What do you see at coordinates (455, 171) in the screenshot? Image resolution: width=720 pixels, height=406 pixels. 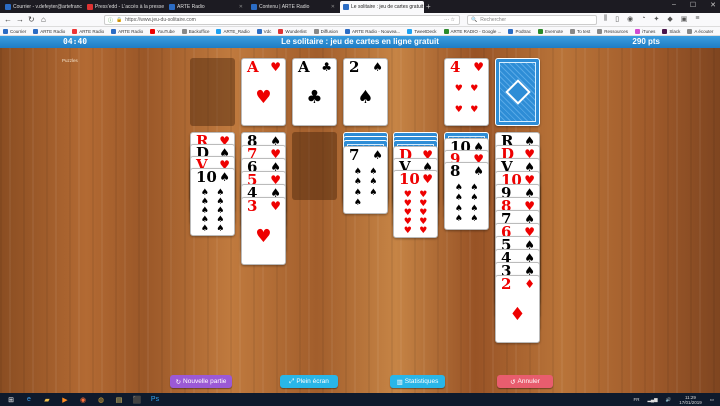 I see `card-rank: 8` at bounding box center [455, 171].